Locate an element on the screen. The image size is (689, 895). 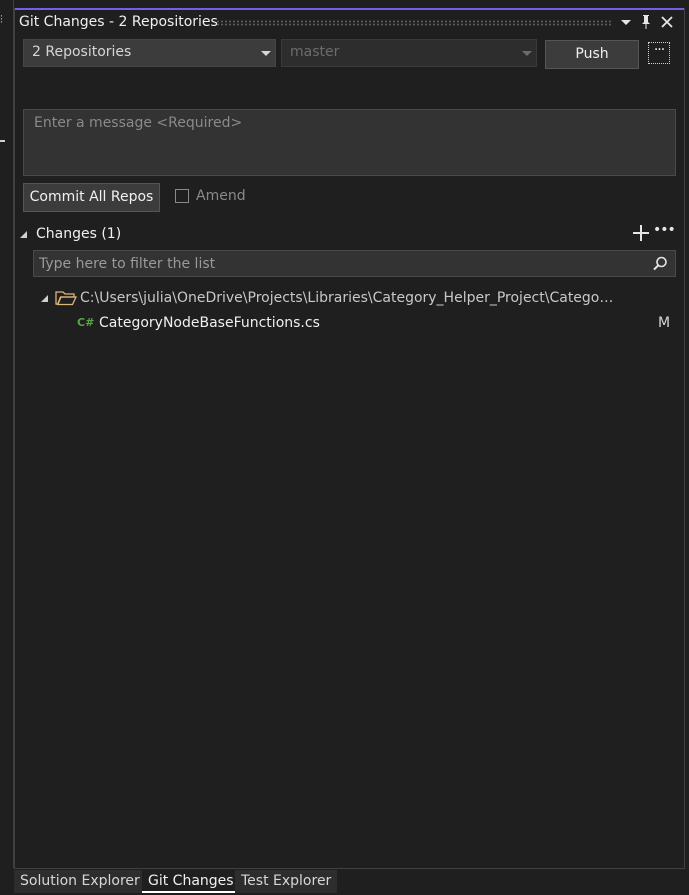
more-actions-button: ··· is located at coordinates (659, 53).